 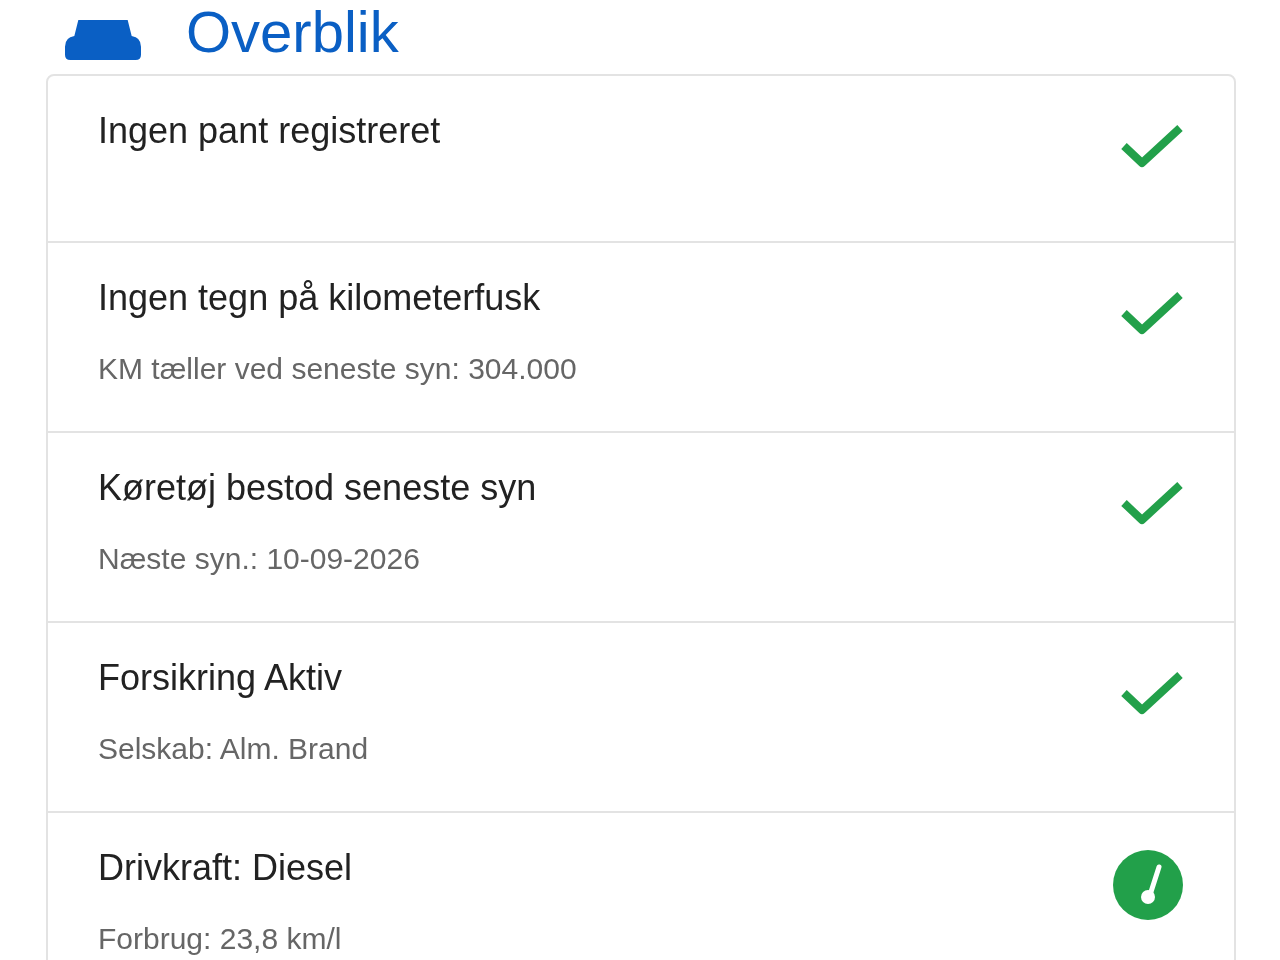 What do you see at coordinates (259, 559) in the screenshot?
I see `item-detail: Næste syn.: 10-09-2026` at bounding box center [259, 559].